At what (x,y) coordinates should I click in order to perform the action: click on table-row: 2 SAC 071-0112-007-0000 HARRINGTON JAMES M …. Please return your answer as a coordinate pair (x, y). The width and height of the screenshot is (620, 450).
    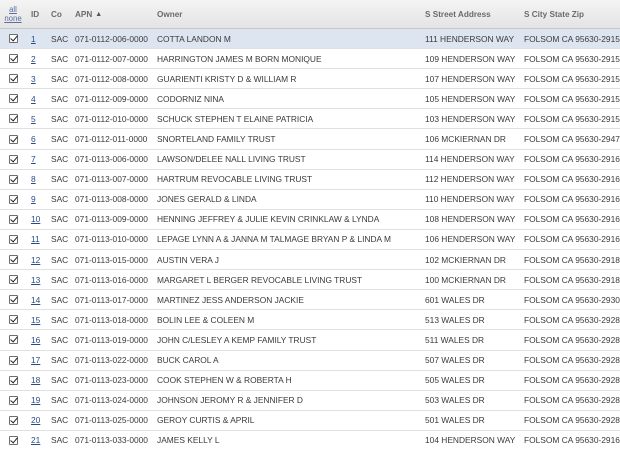
    Looking at the image, I should click on (310, 59).